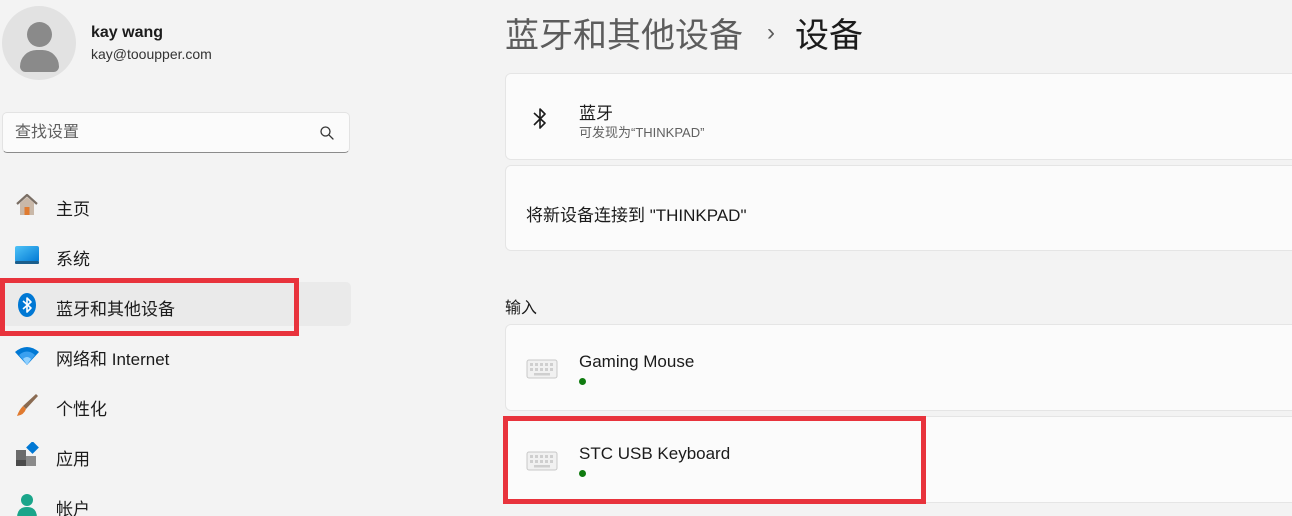 The image size is (1292, 516). Describe the element at coordinates (655, 453) in the screenshot. I see `device-name: STC USB Keyboard` at that location.